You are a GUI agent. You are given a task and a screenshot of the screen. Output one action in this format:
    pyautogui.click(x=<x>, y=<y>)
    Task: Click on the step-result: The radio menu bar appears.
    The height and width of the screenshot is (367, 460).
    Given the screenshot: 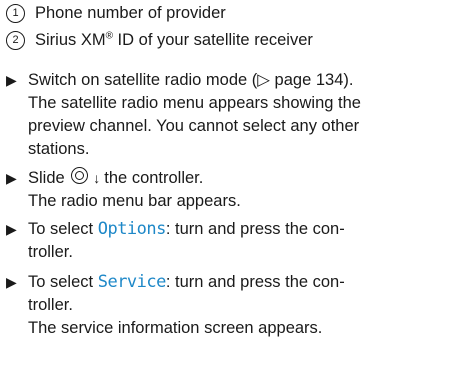 What is the action you would take?
    pyautogui.click(x=134, y=201)
    